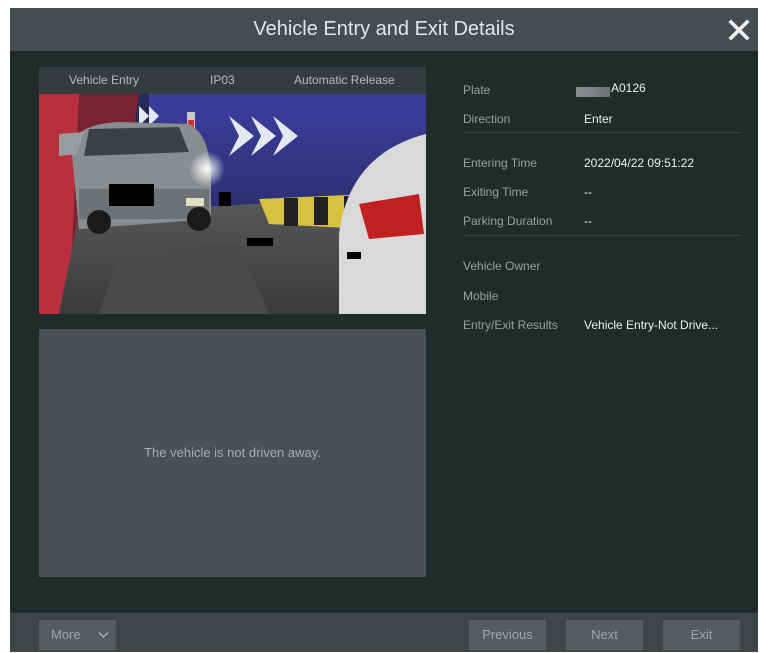 The height and width of the screenshot is (653, 760). Describe the element at coordinates (500, 163) in the screenshot. I see `entering-time-label: Entering Time` at that location.